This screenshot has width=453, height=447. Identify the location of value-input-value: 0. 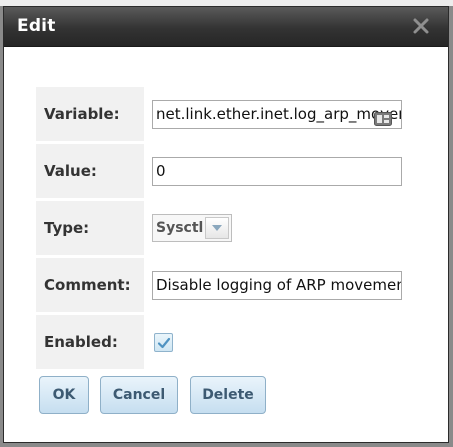
(161, 171).